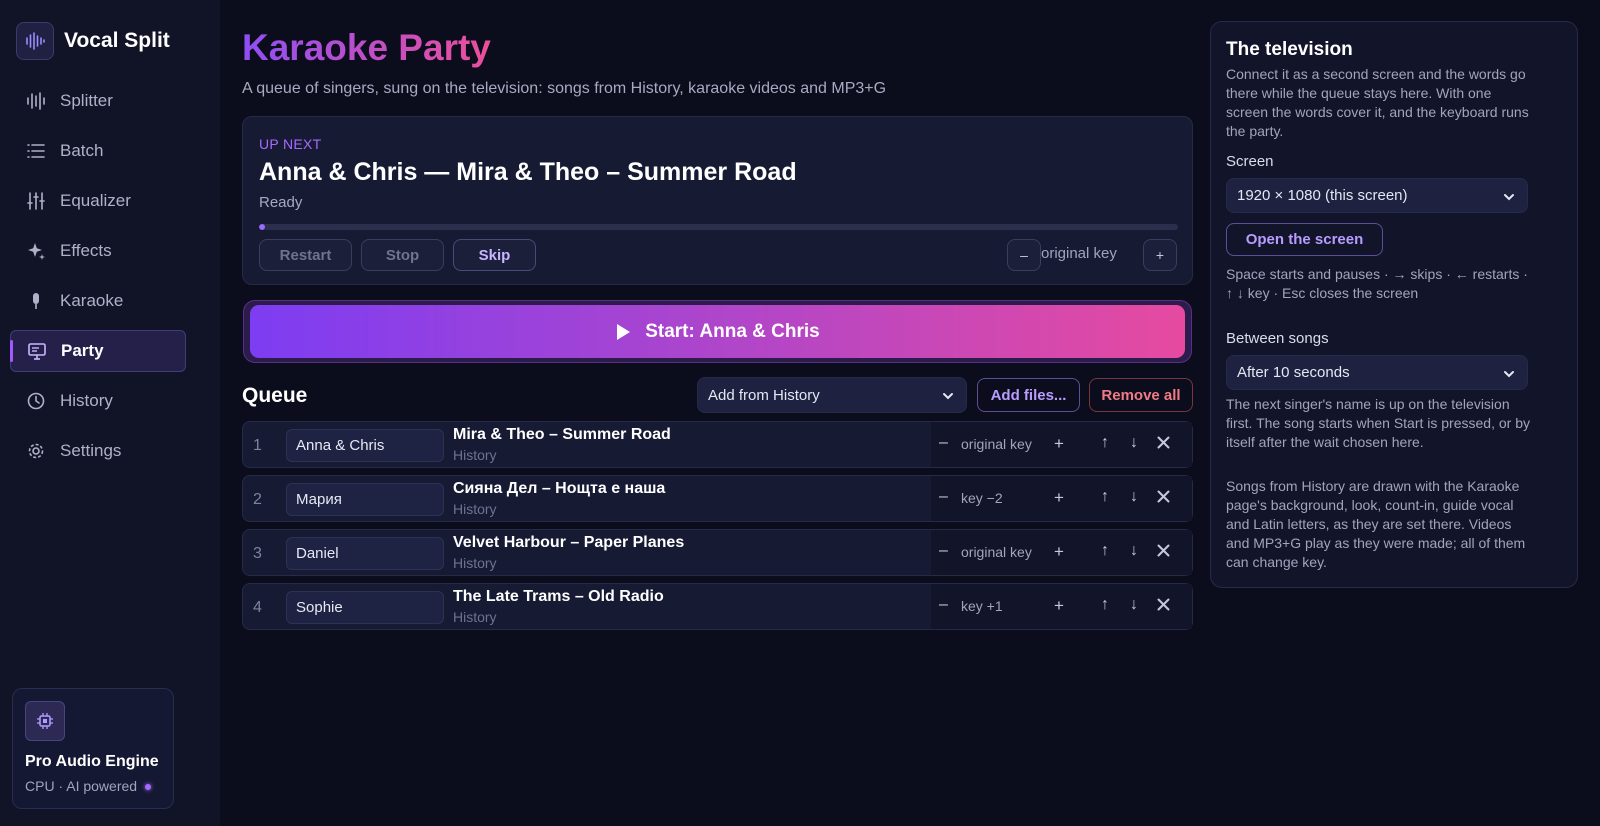 The height and width of the screenshot is (826, 1600). What do you see at coordinates (98, 101) in the screenshot?
I see `sidebar-item-splitter: Splitter` at bounding box center [98, 101].